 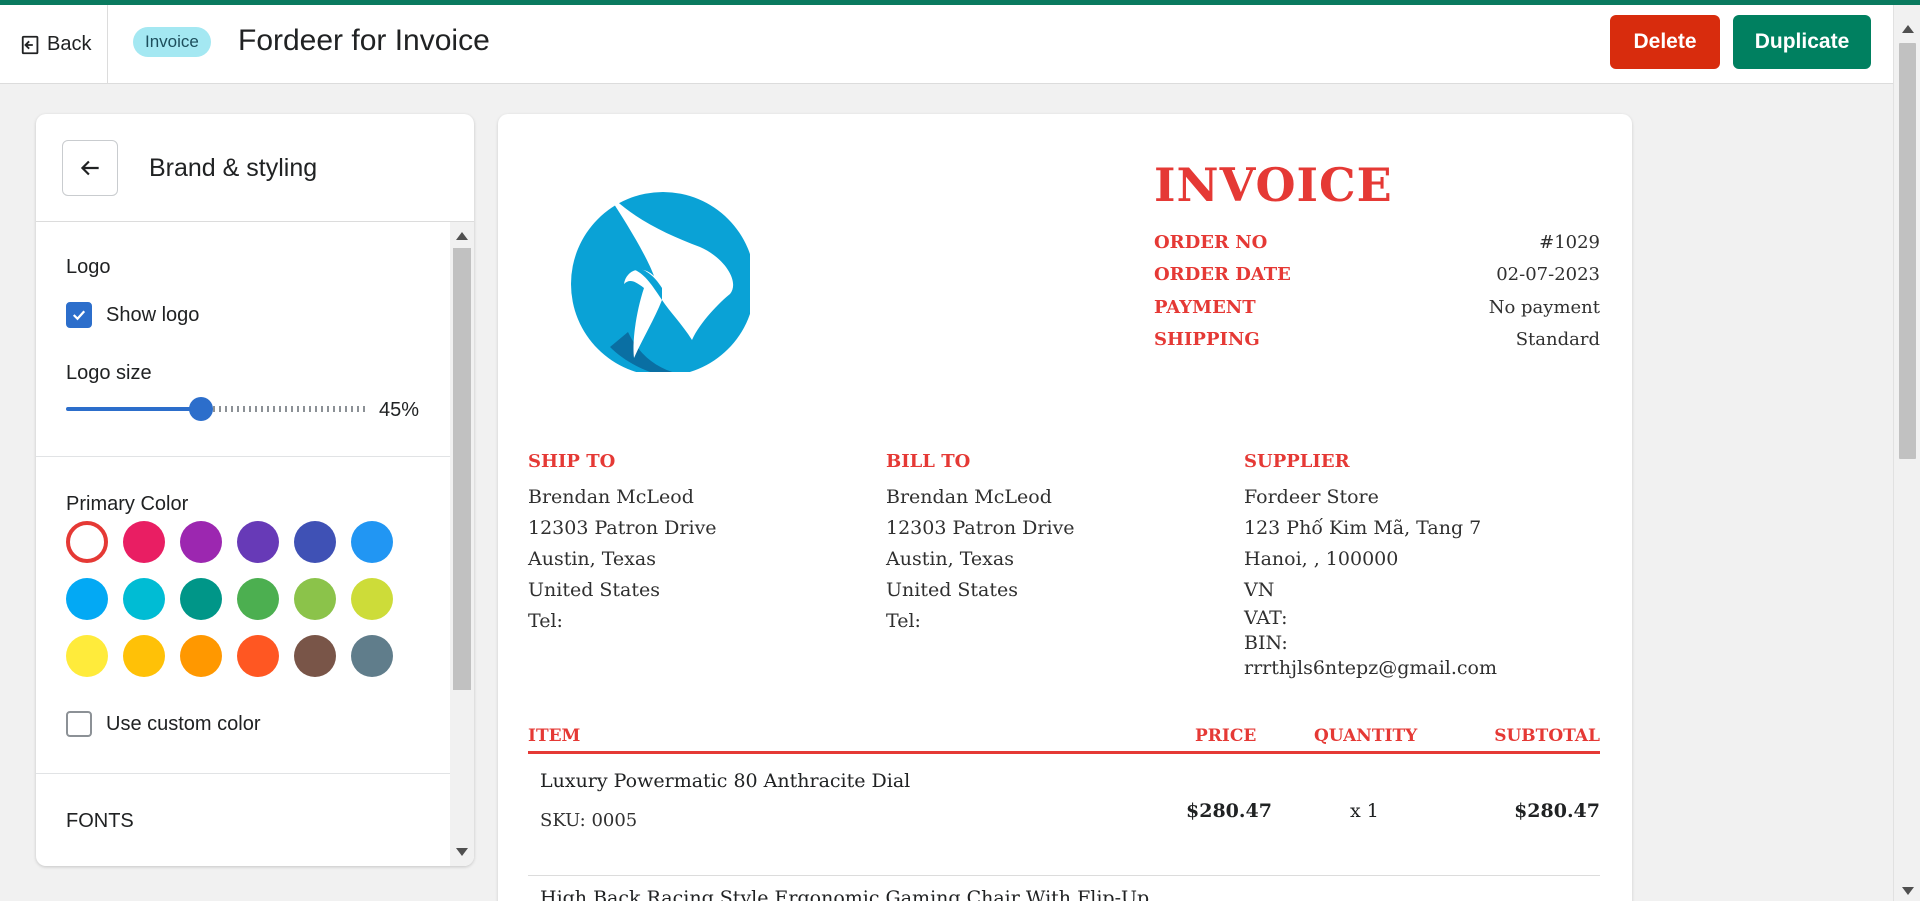 What do you see at coordinates (1273, 185) in the screenshot?
I see `invoice-title: INVOICE` at bounding box center [1273, 185].